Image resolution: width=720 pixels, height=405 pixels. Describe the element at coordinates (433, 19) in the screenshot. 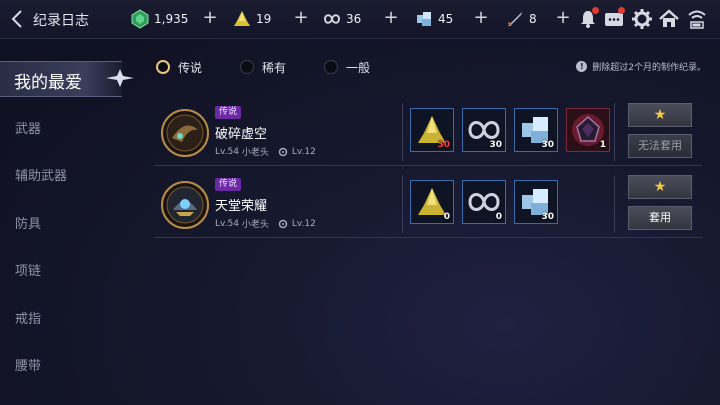

I see `resource-ice-crystal: 45` at that location.